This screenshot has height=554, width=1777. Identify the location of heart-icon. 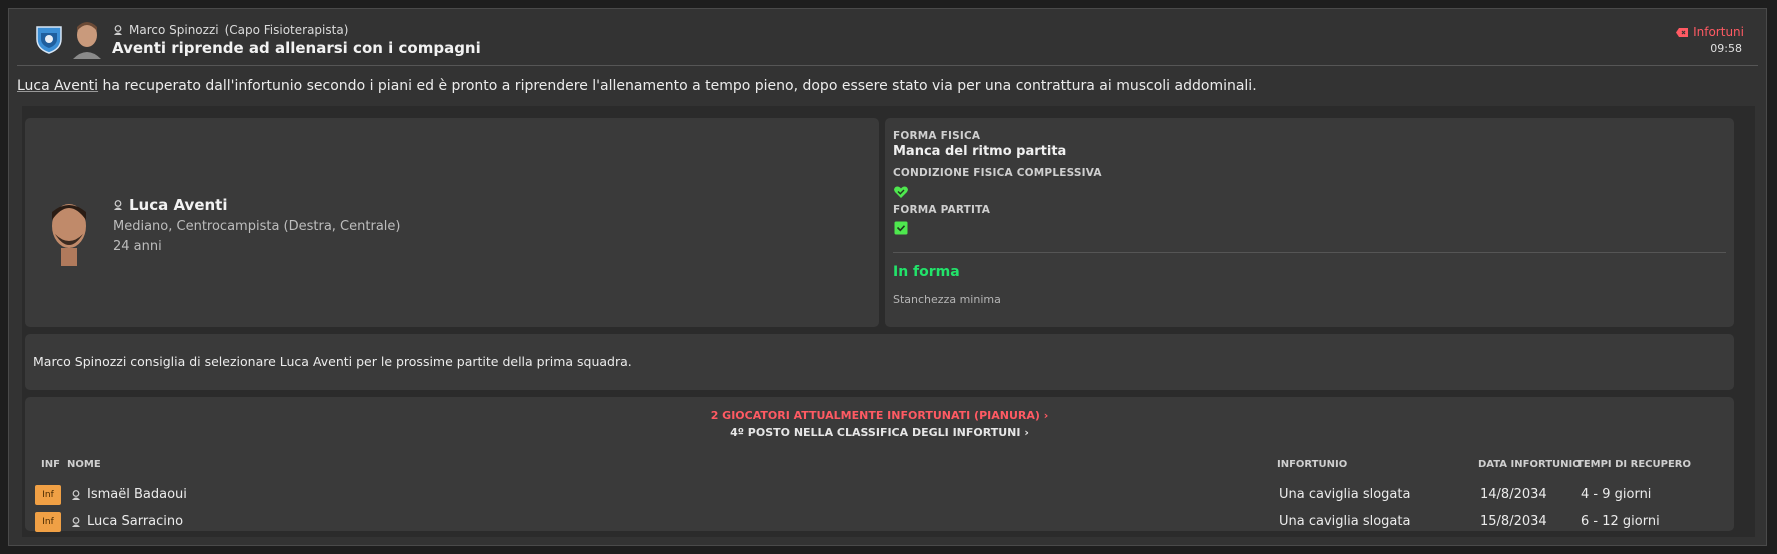
(901, 192).